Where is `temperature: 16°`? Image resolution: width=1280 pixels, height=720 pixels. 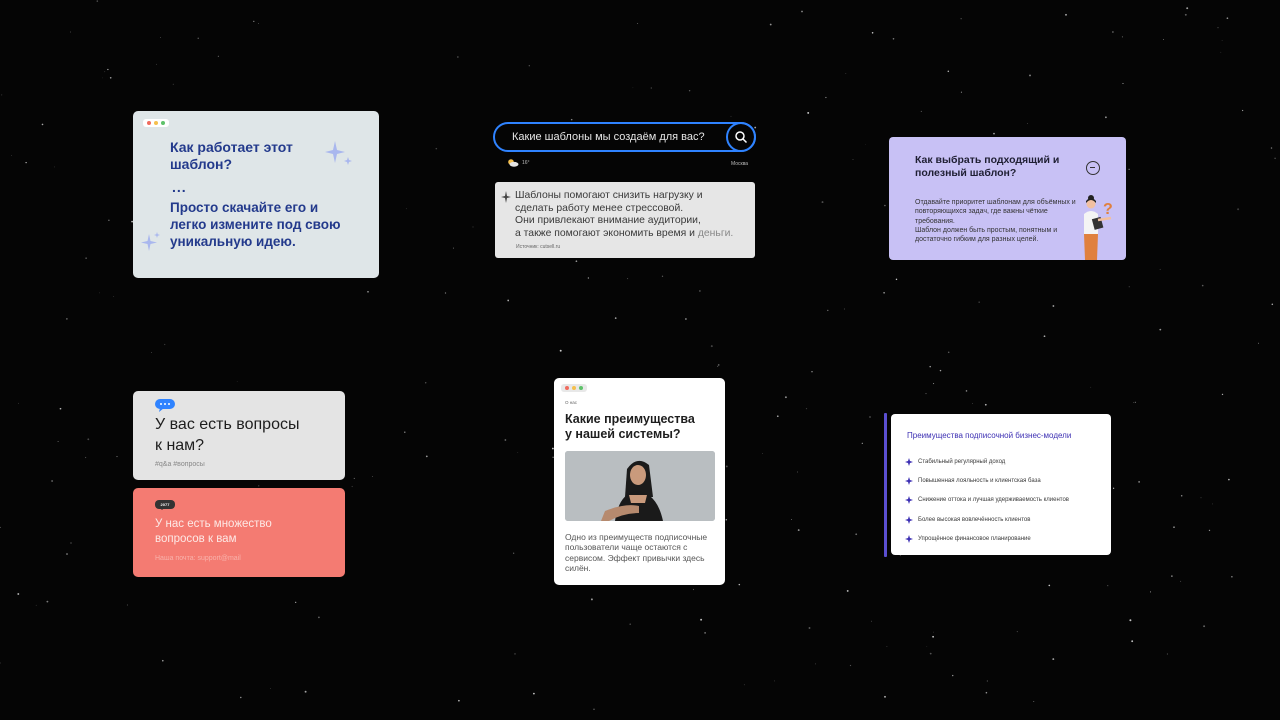 temperature: 16° is located at coordinates (526, 162).